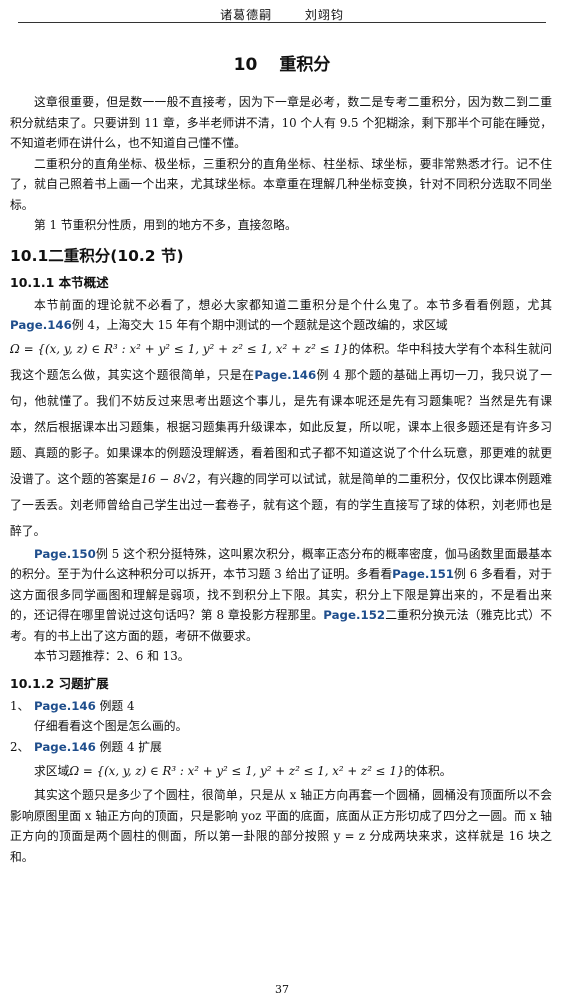  Describe the element at coordinates (59, 683) in the screenshot. I see `subsection-heading-exercises: 10.1.2 习题扩展` at that location.